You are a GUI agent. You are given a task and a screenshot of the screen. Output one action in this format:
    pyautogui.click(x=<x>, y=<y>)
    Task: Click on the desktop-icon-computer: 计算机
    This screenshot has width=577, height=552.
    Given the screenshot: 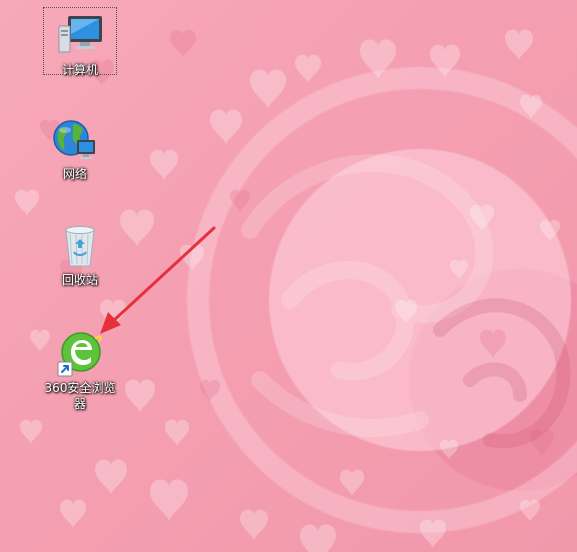 What is the action you would take?
    pyautogui.click(x=80, y=42)
    